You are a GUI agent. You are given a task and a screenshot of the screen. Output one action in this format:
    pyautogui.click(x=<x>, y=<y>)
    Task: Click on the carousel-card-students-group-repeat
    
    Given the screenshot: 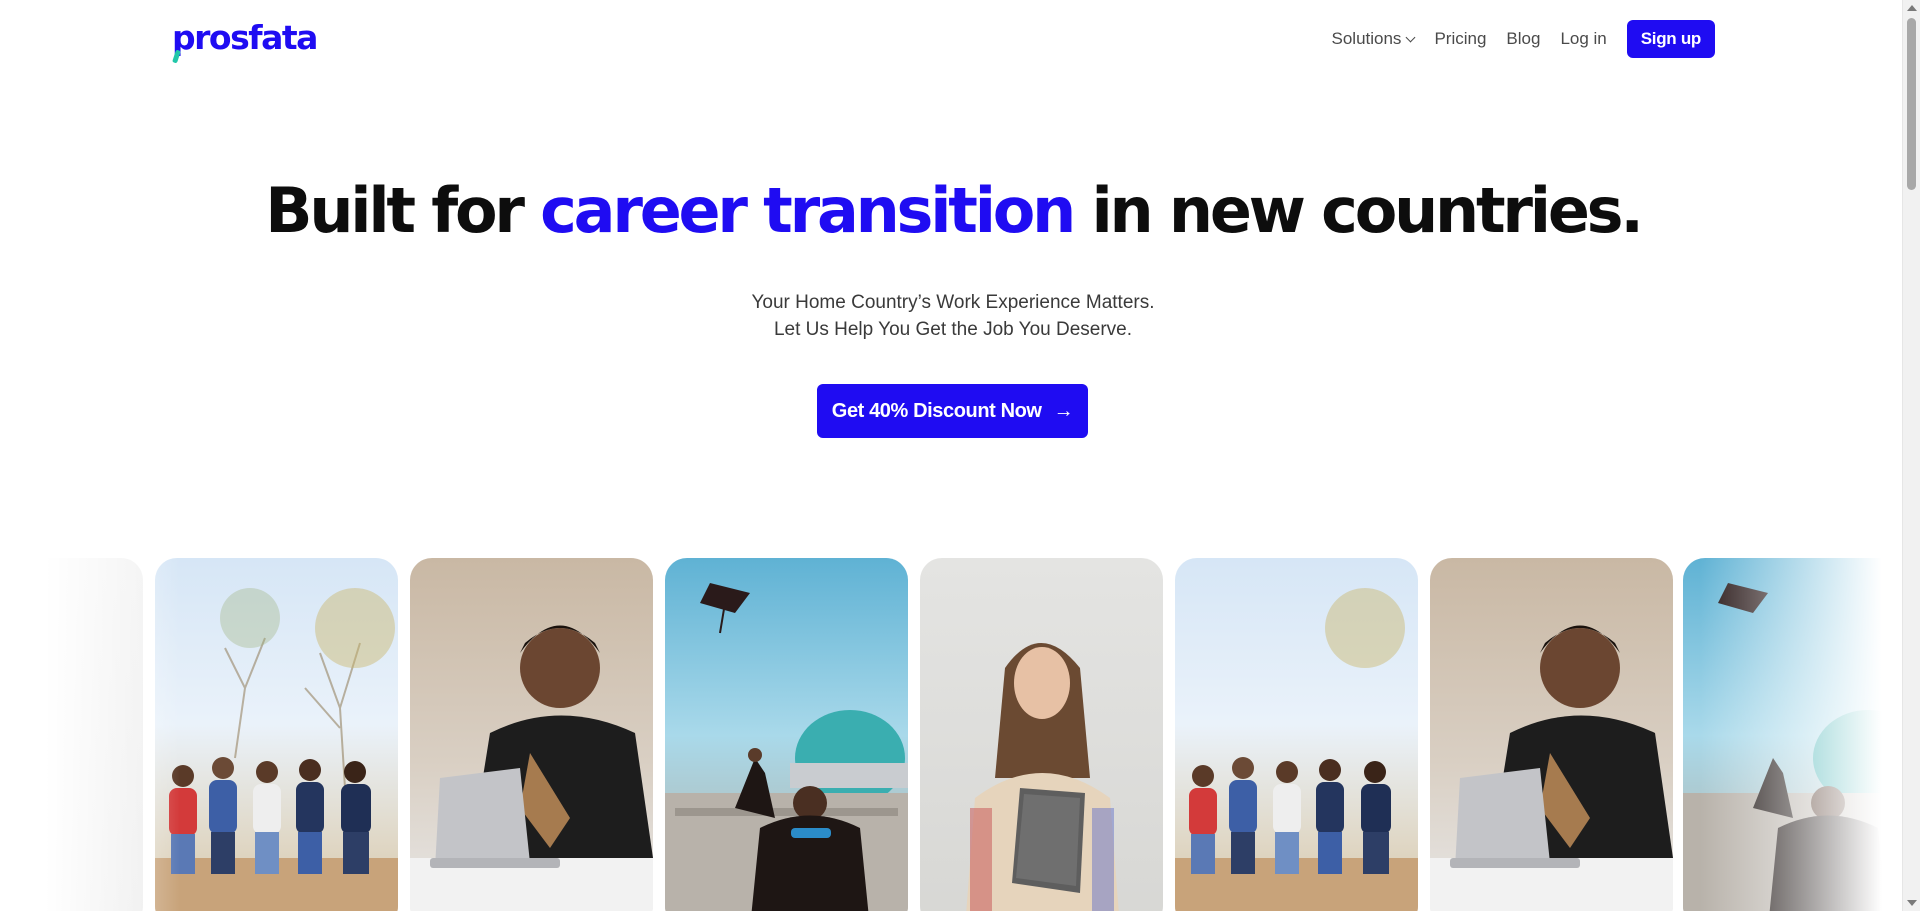 What is the action you would take?
    pyautogui.click(x=1296, y=734)
    